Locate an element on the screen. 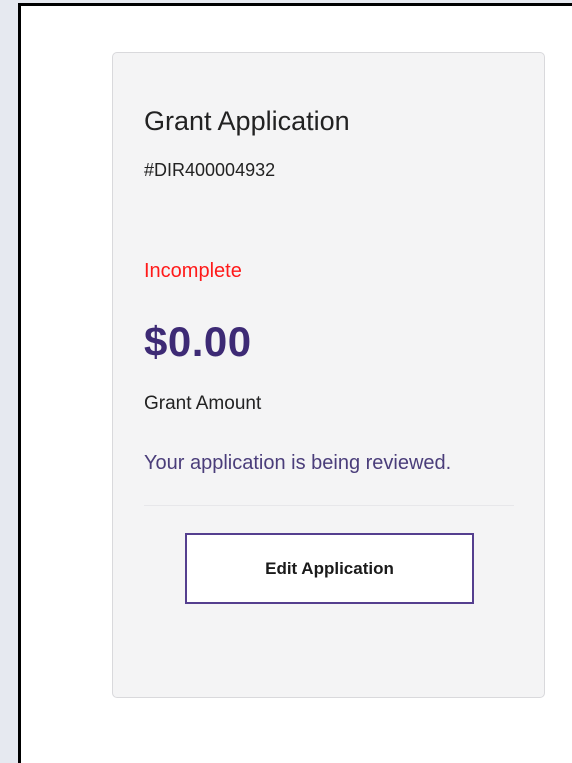 Image resolution: width=572 pixels, height=763 pixels. grant-amount-value: $0.00 is located at coordinates (198, 341).